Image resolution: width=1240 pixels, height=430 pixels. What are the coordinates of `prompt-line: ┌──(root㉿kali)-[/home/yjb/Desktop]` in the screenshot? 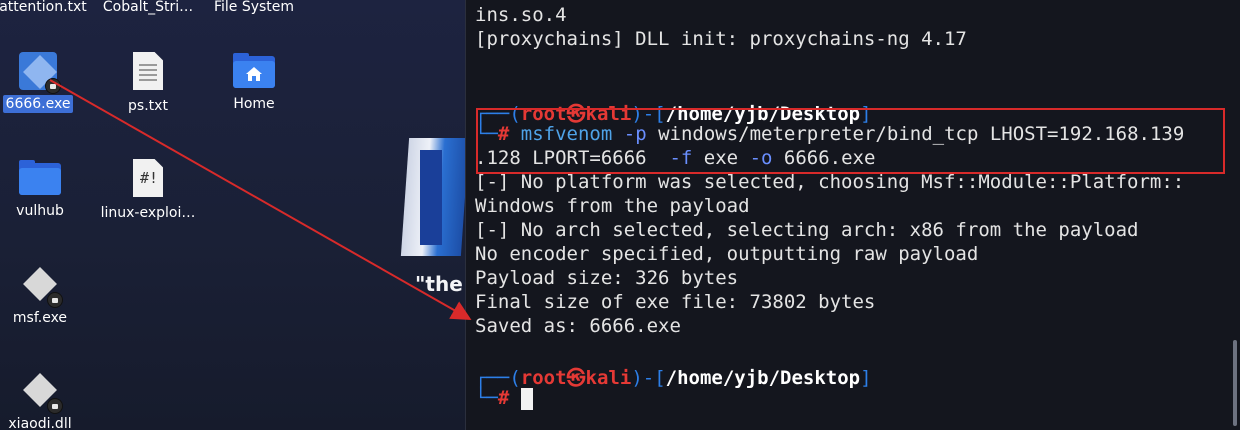 It's located at (673, 376).